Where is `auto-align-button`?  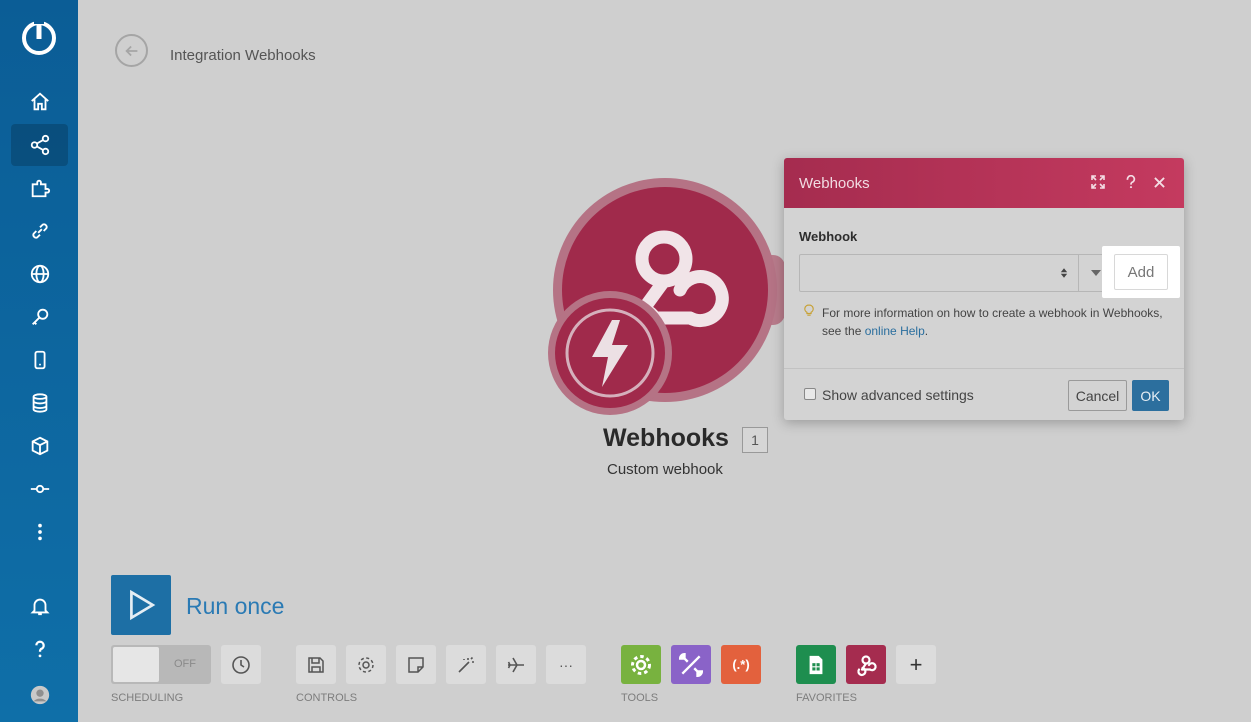
auto-align-button is located at coordinates (466, 664).